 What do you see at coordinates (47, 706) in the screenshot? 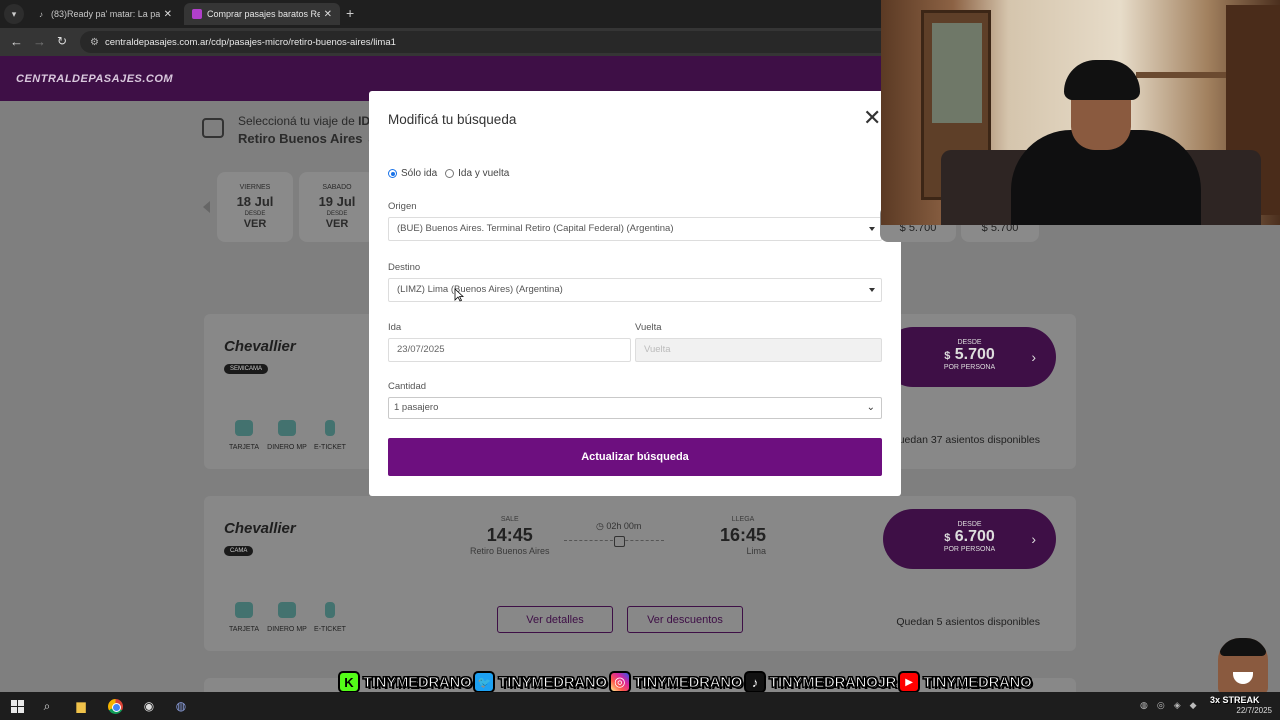
I see `search-icon: ⌕` at bounding box center [47, 706].